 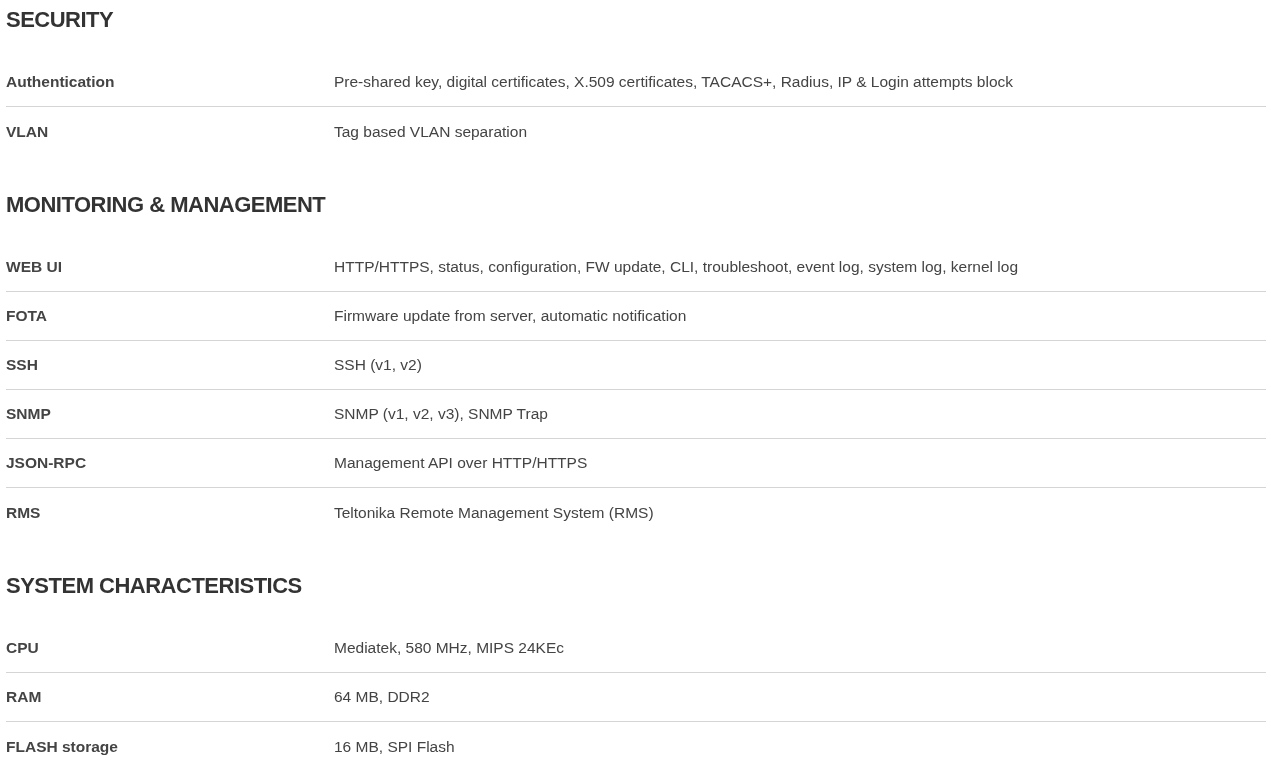 I want to click on spec-label: JSON-RPC, so click(x=47, y=463).